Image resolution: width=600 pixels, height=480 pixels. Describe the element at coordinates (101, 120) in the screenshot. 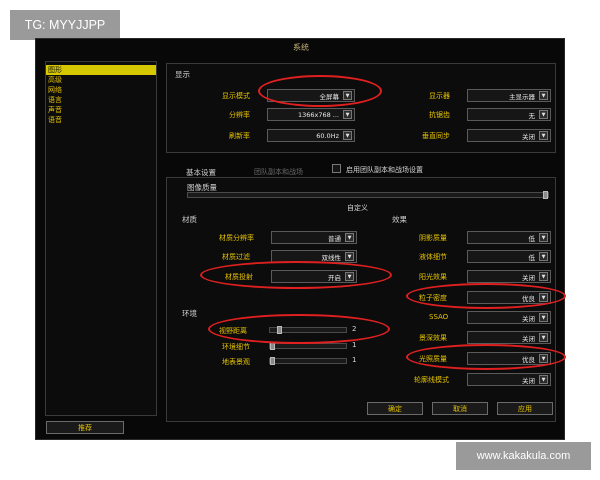

I see `sidebar-item-voice: 语音` at that location.